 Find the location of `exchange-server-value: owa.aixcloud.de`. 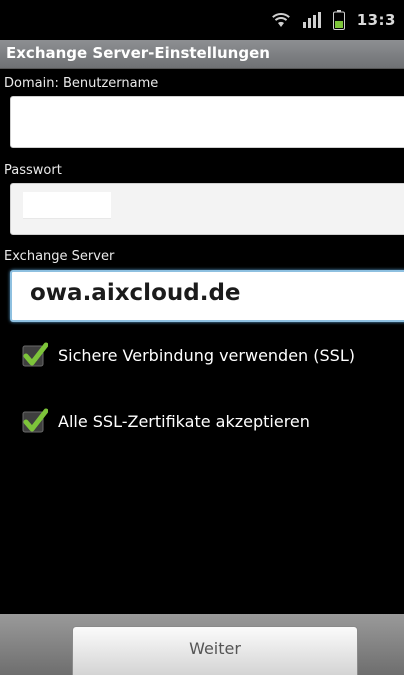

exchange-server-value: owa.aixcloud.de is located at coordinates (135, 293).